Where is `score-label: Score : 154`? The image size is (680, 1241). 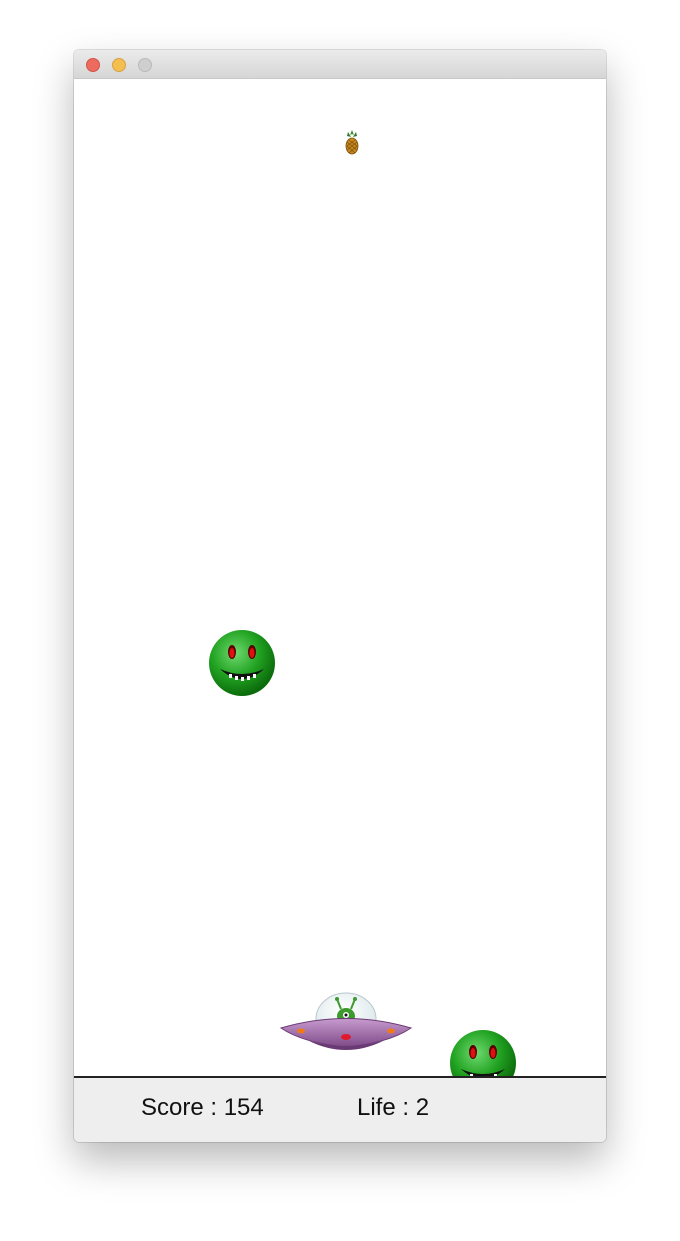 score-label: Score : 154 is located at coordinates (202, 1107).